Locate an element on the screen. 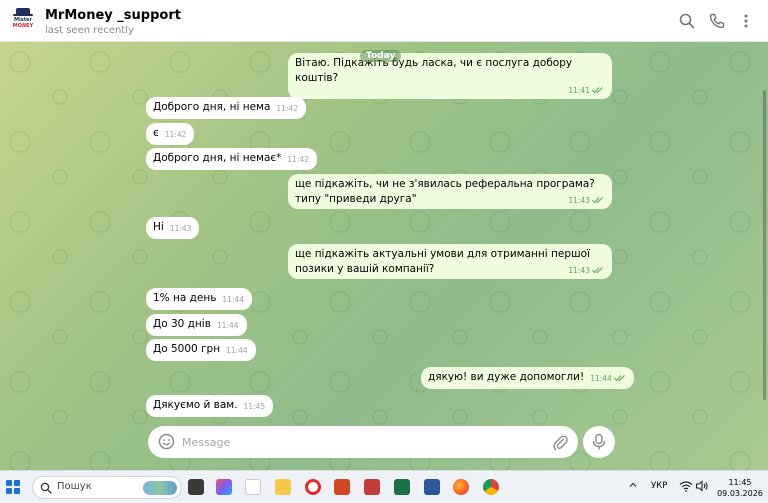 The width and height of the screenshot is (768, 503). chevron-up-icon is located at coordinates (633, 485).